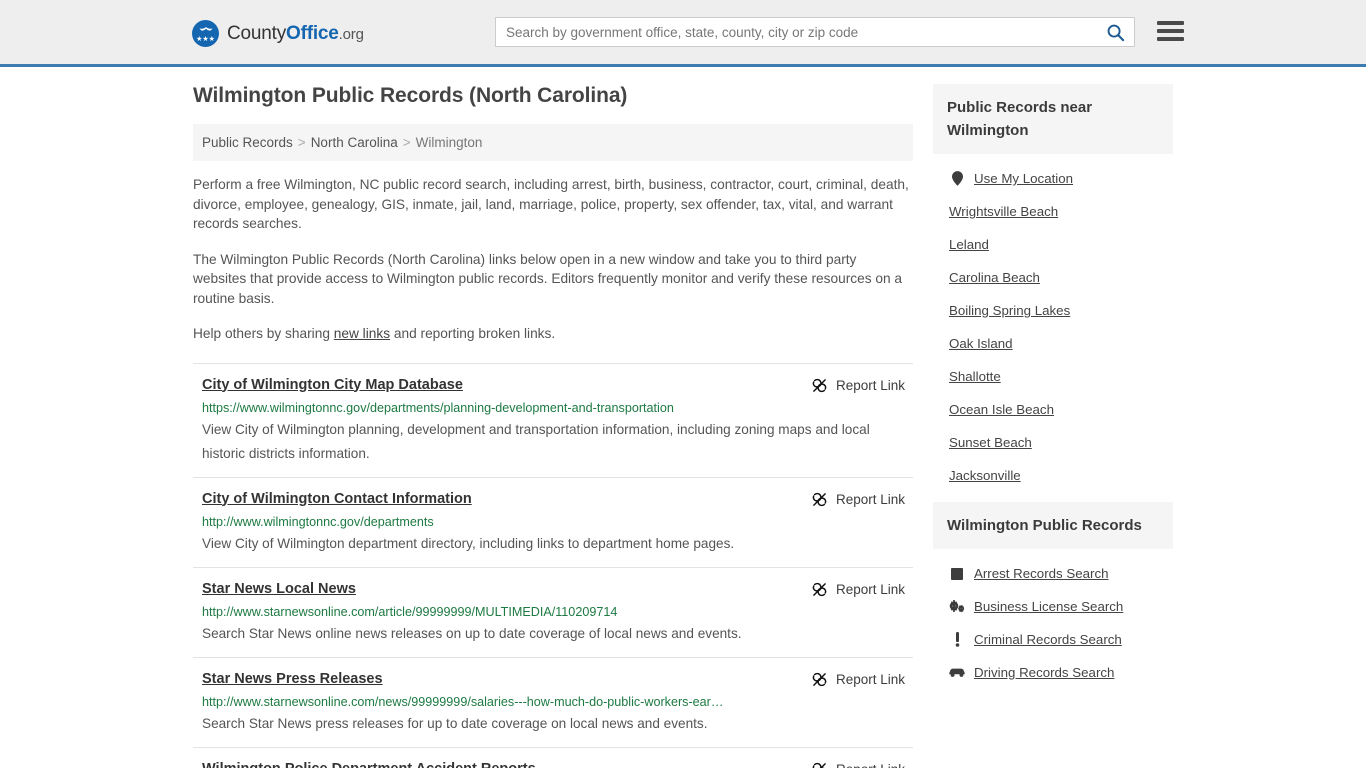 The width and height of the screenshot is (1366, 768). What do you see at coordinates (957, 639) in the screenshot?
I see `exclamation-icon` at bounding box center [957, 639].